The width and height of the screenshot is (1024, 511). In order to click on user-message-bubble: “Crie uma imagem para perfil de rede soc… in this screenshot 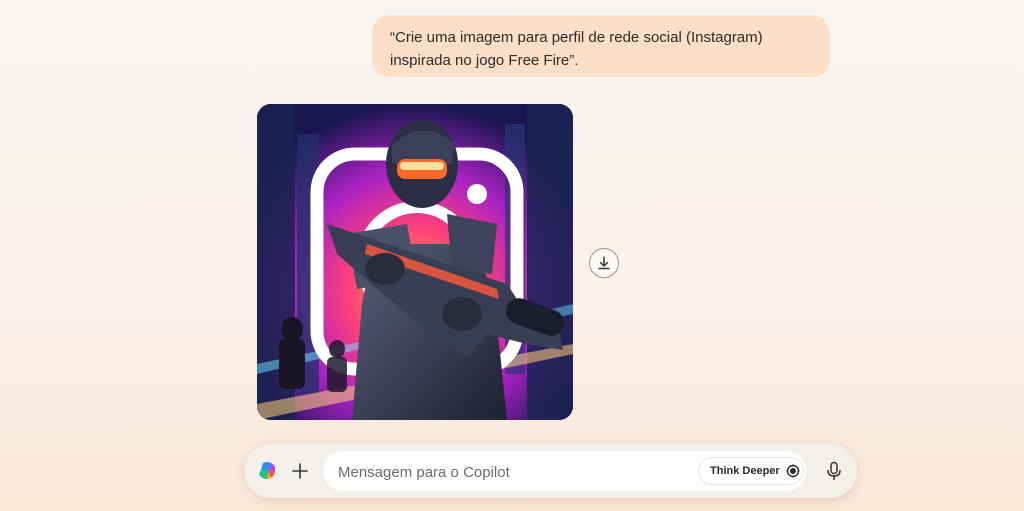, I will do `click(601, 46)`.